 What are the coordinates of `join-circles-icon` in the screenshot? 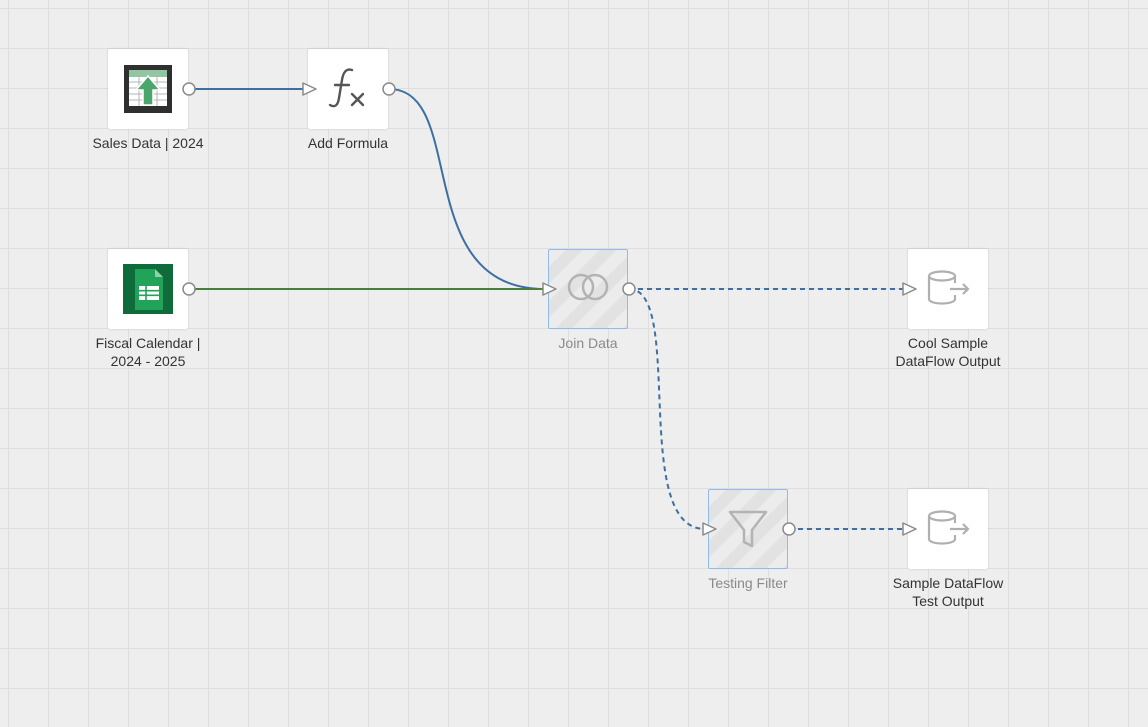 It's located at (588, 287).